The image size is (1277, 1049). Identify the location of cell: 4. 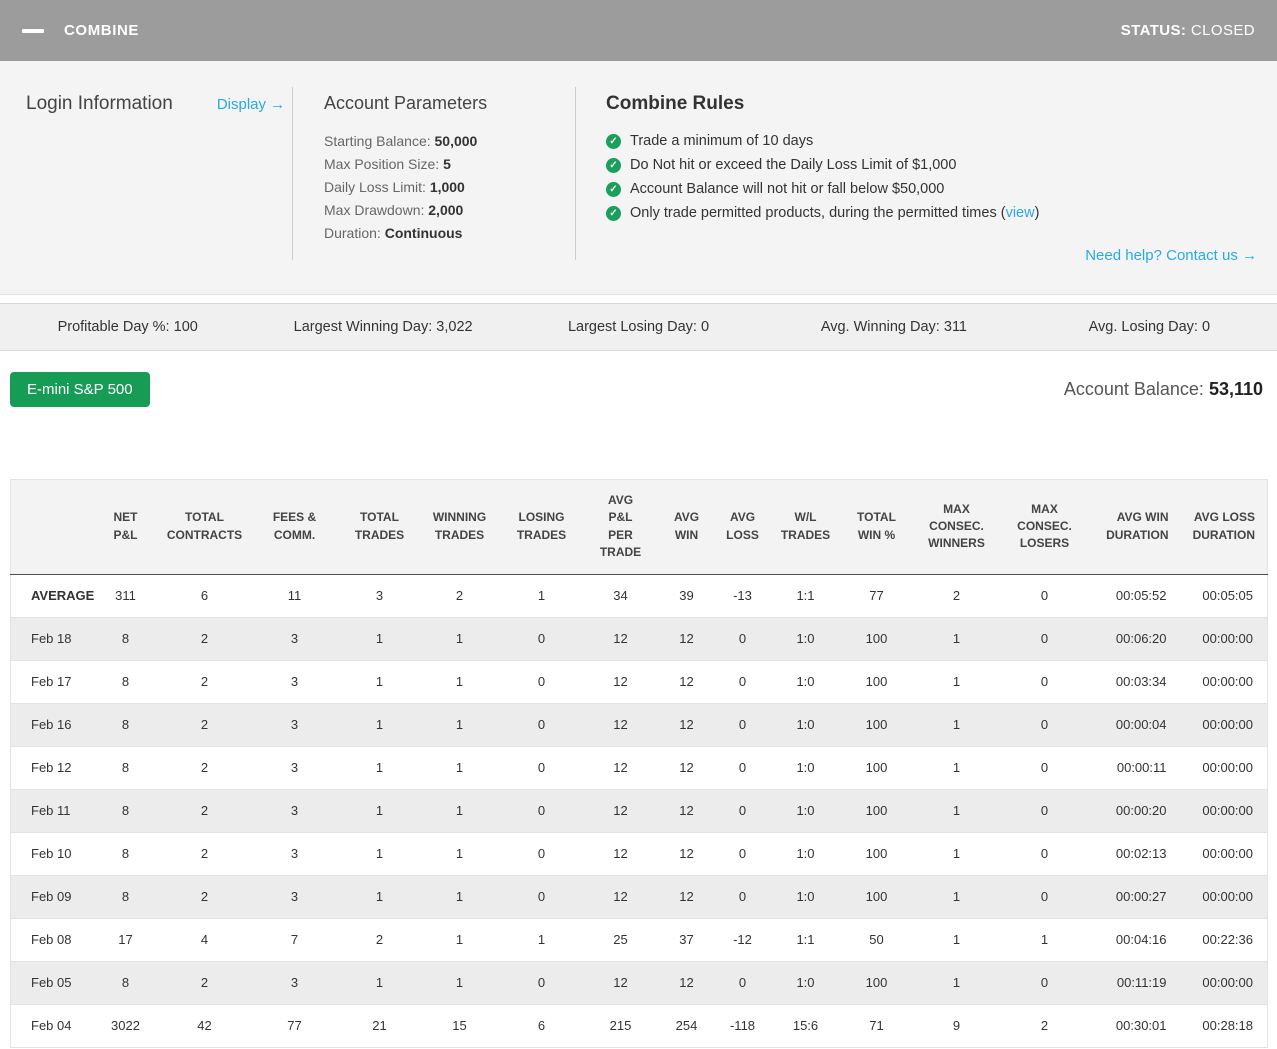
(204, 940).